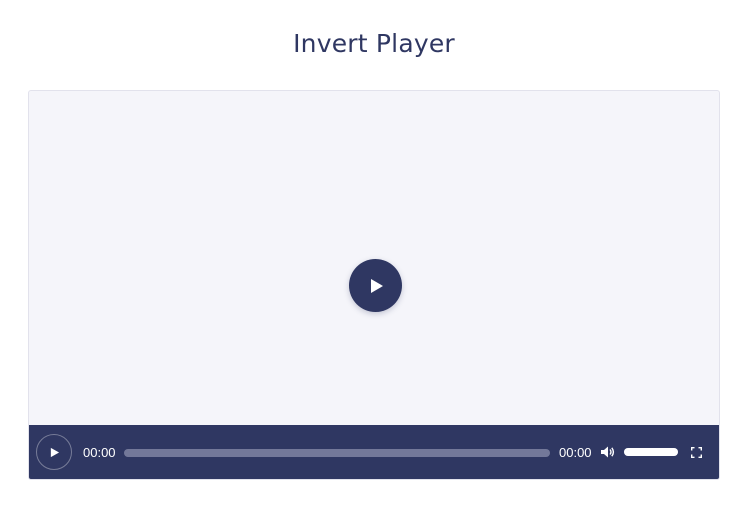  What do you see at coordinates (575, 452) in the screenshot?
I see `duration-time: 00:00` at bounding box center [575, 452].